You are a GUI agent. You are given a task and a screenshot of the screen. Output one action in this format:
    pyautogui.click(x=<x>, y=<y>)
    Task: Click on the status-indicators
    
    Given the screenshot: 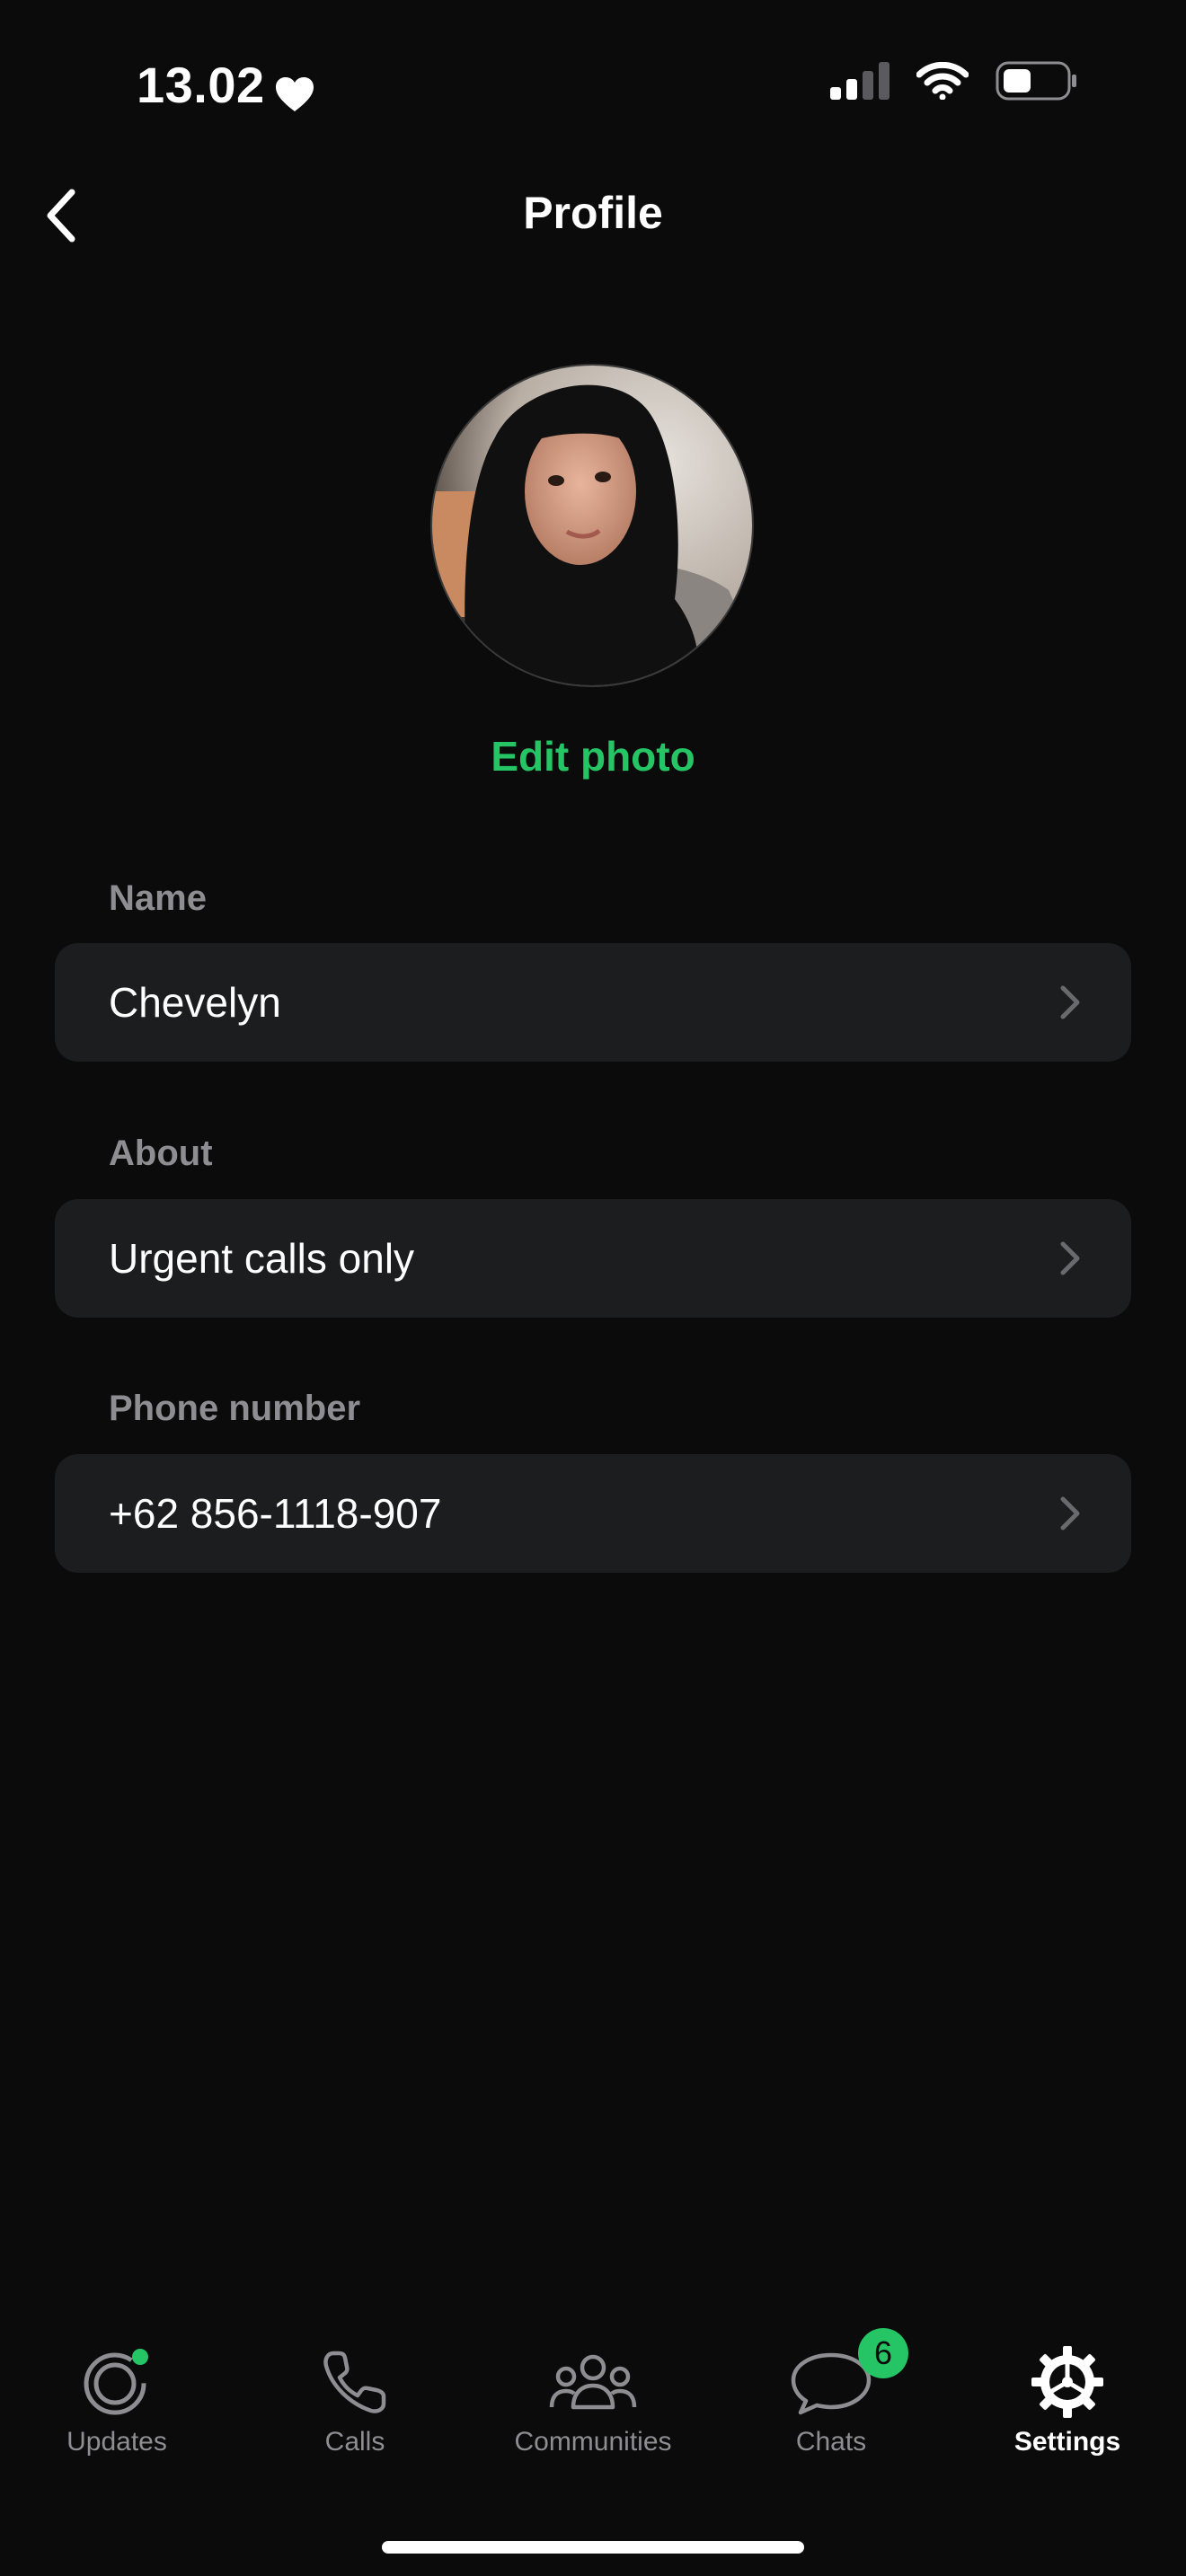 What is the action you would take?
    pyautogui.click(x=954, y=83)
    